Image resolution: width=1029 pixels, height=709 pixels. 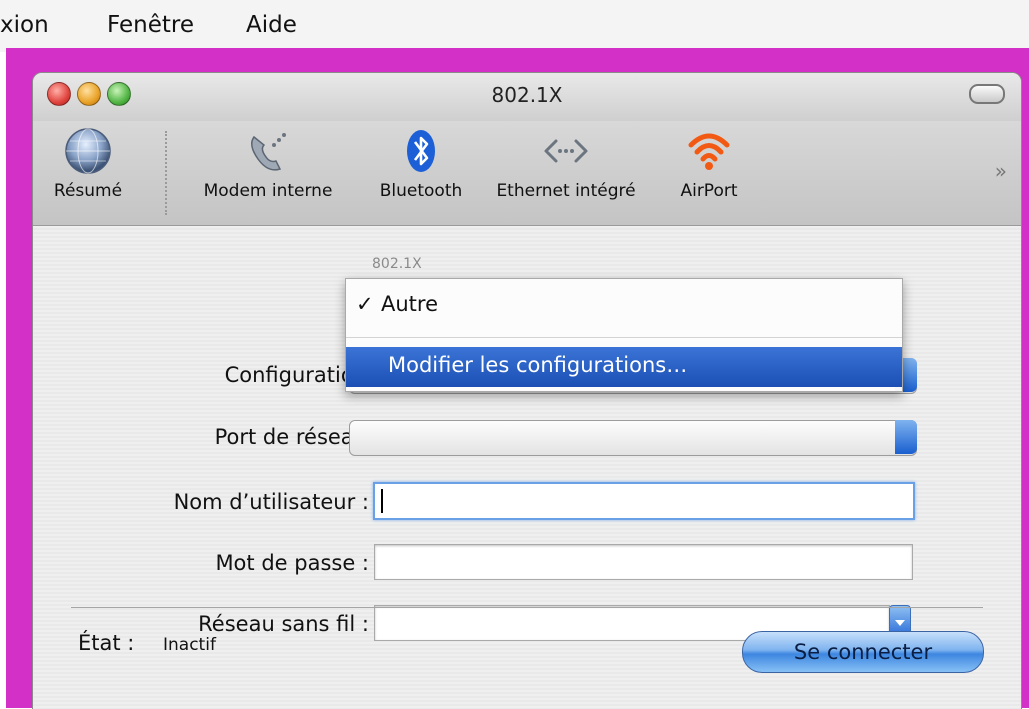 I want to click on password-field, so click(x=643, y=562).